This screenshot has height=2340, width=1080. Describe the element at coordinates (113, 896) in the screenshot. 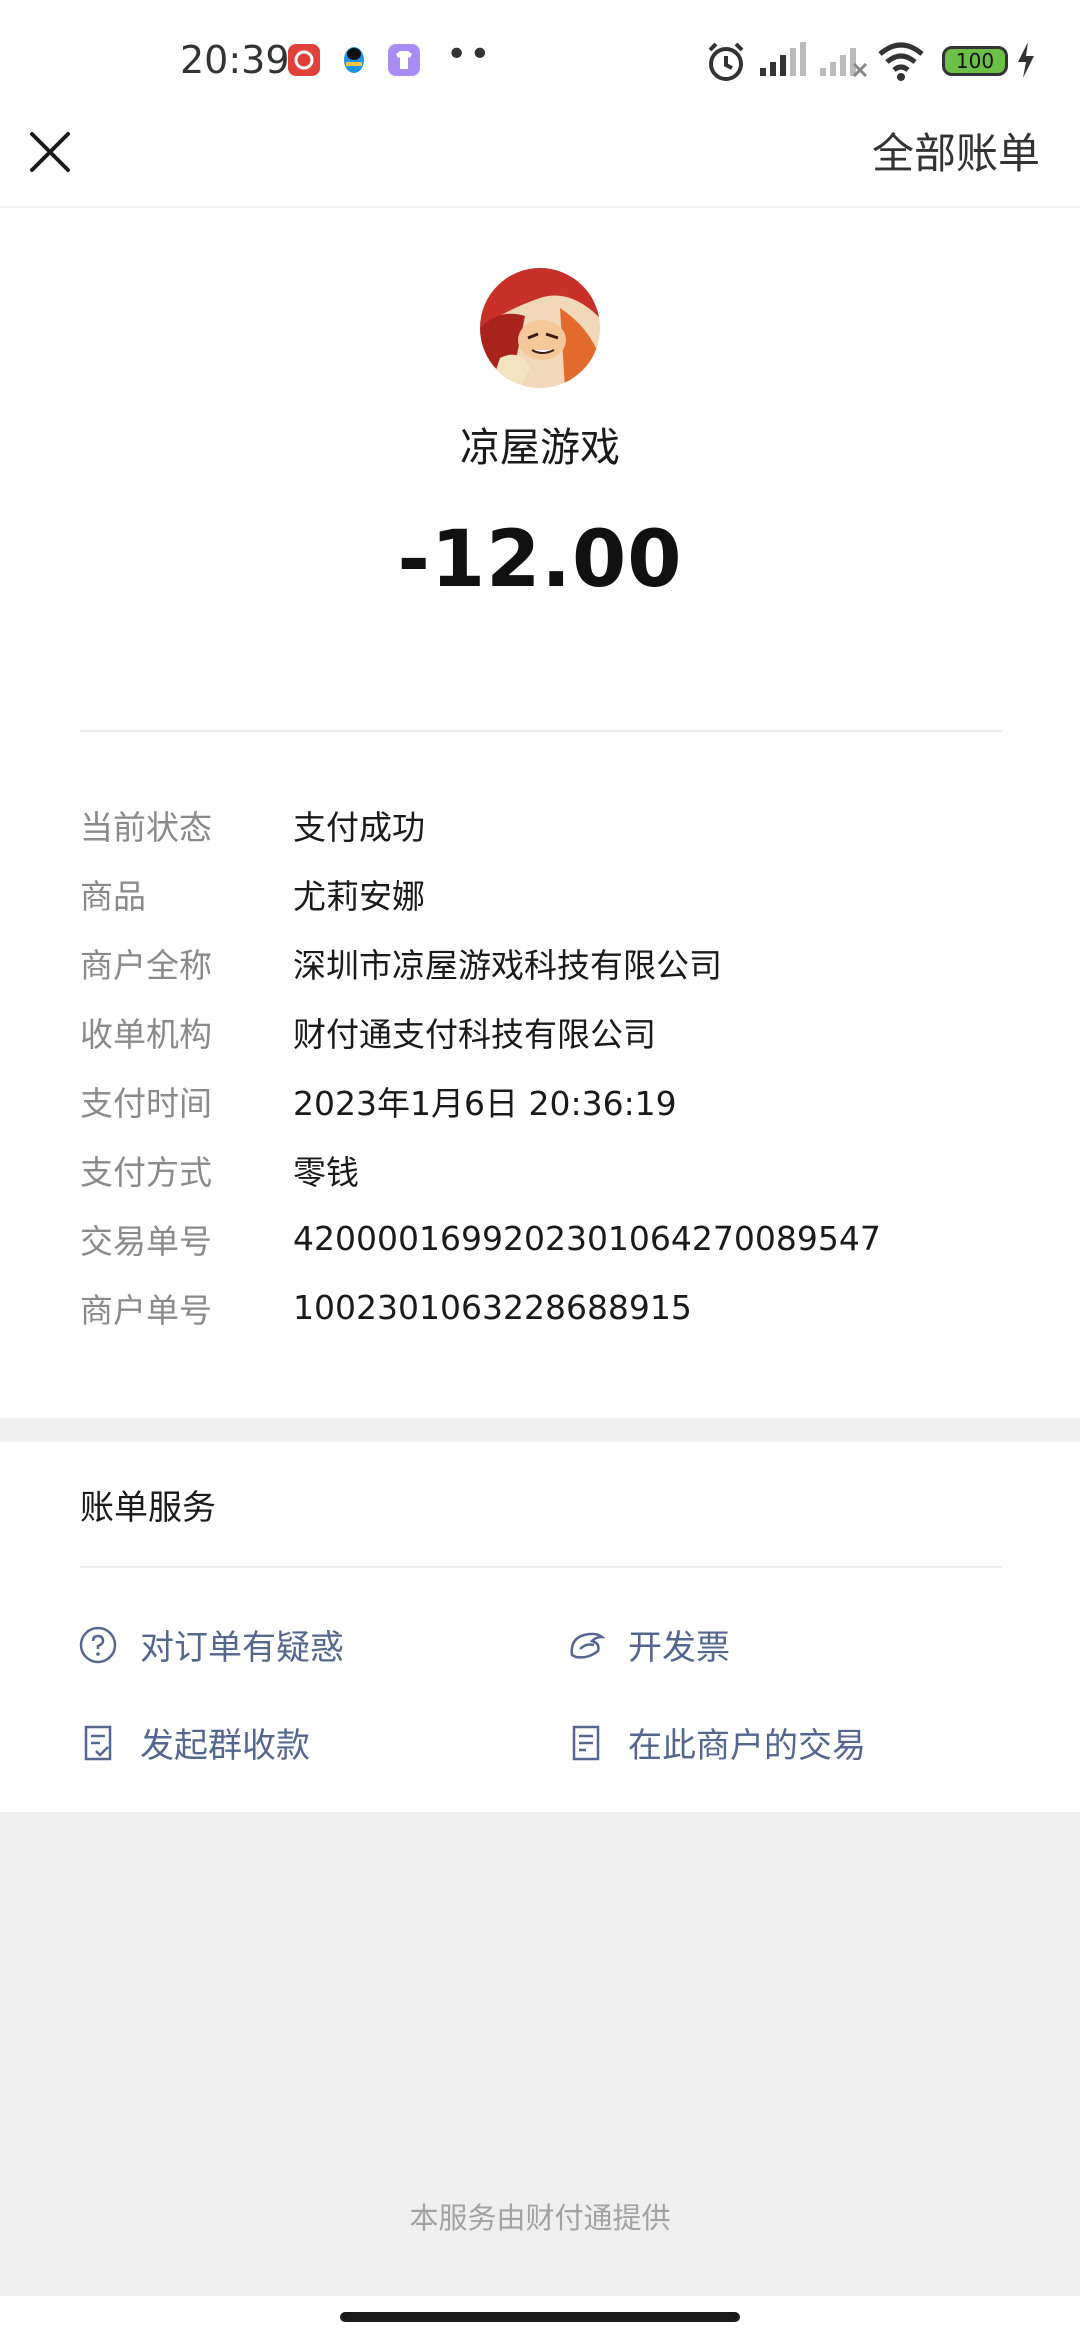

I see `detail-label: 商品` at that location.